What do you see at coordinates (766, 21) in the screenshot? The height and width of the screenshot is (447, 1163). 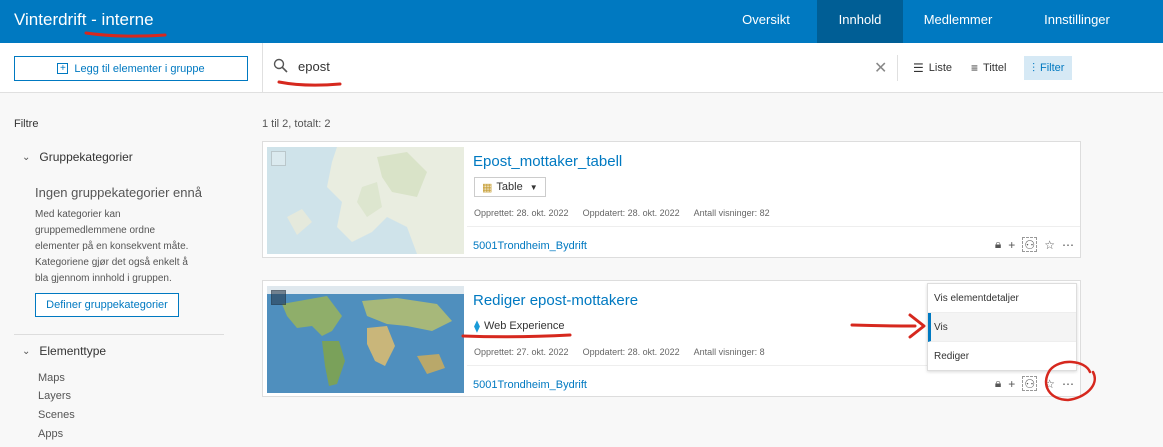 I see `nav-tab-oversikt: Oversikt` at bounding box center [766, 21].